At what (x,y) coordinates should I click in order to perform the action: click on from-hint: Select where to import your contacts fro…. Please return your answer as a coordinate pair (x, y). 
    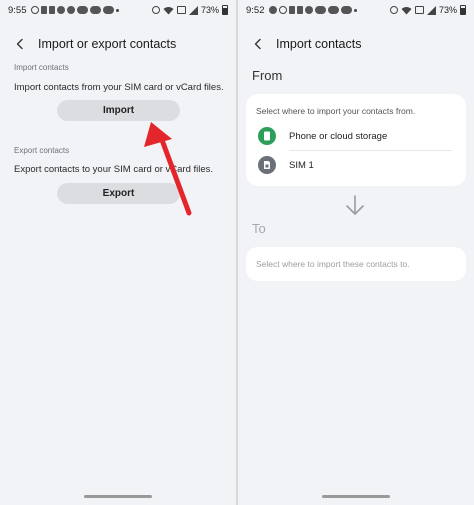
    Looking at the image, I should click on (336, 111).